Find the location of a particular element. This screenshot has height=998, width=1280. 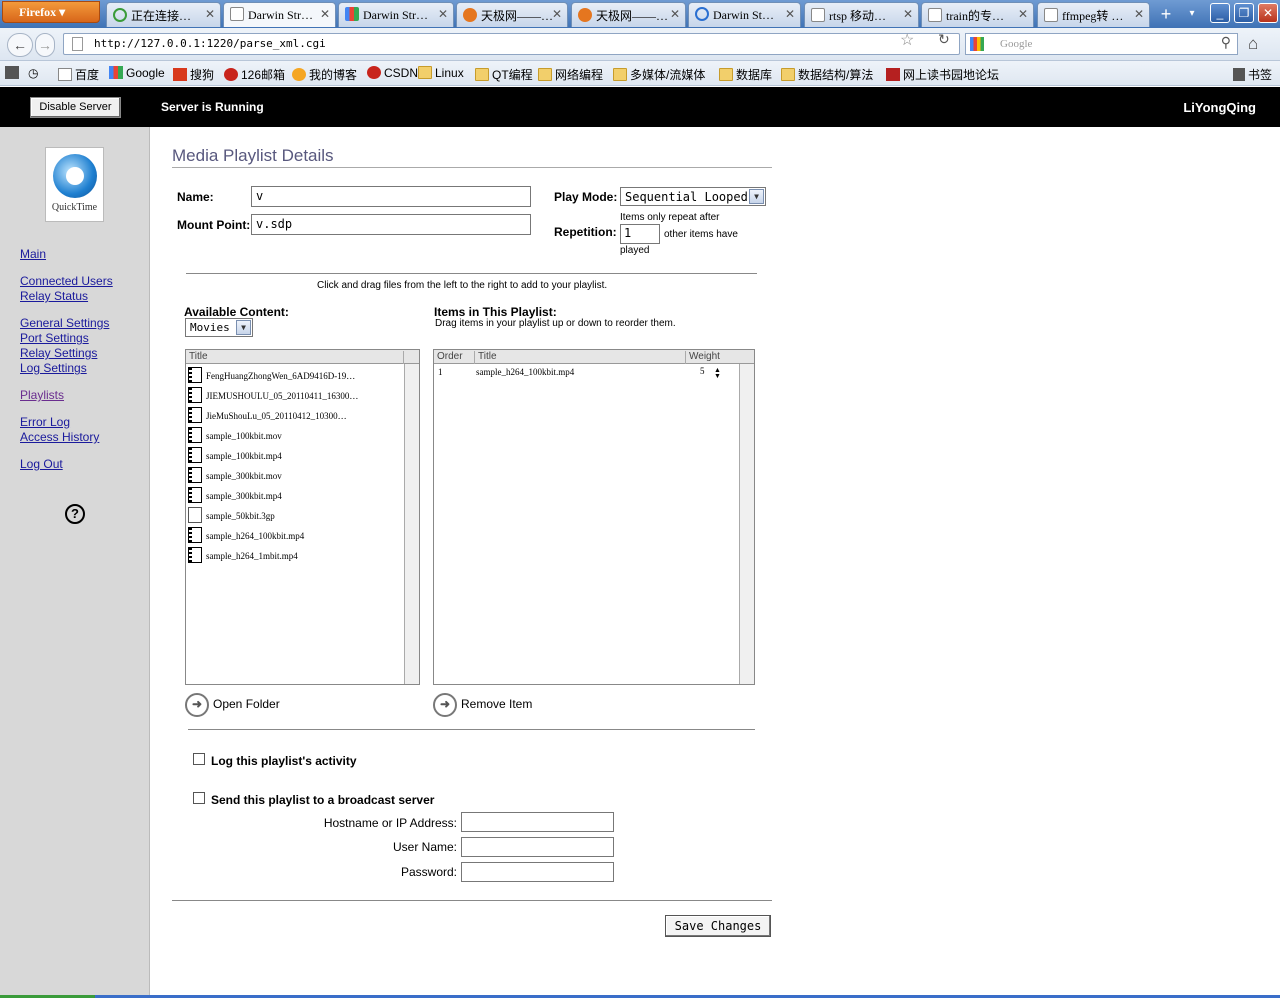

play-mode-label: Play Mode: is located at coordinates (586, 197).